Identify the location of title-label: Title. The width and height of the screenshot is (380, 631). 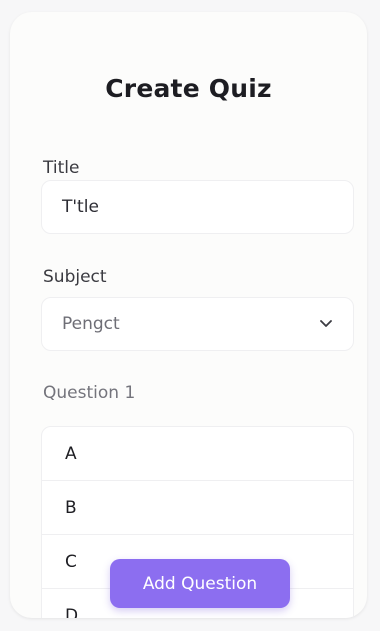
(61, 168).